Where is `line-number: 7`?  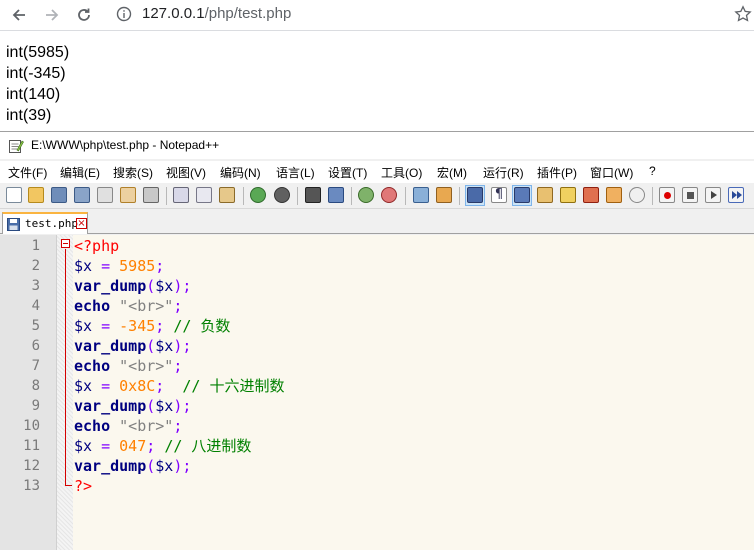 line-number: 7 is located at coordinates (20, 366).